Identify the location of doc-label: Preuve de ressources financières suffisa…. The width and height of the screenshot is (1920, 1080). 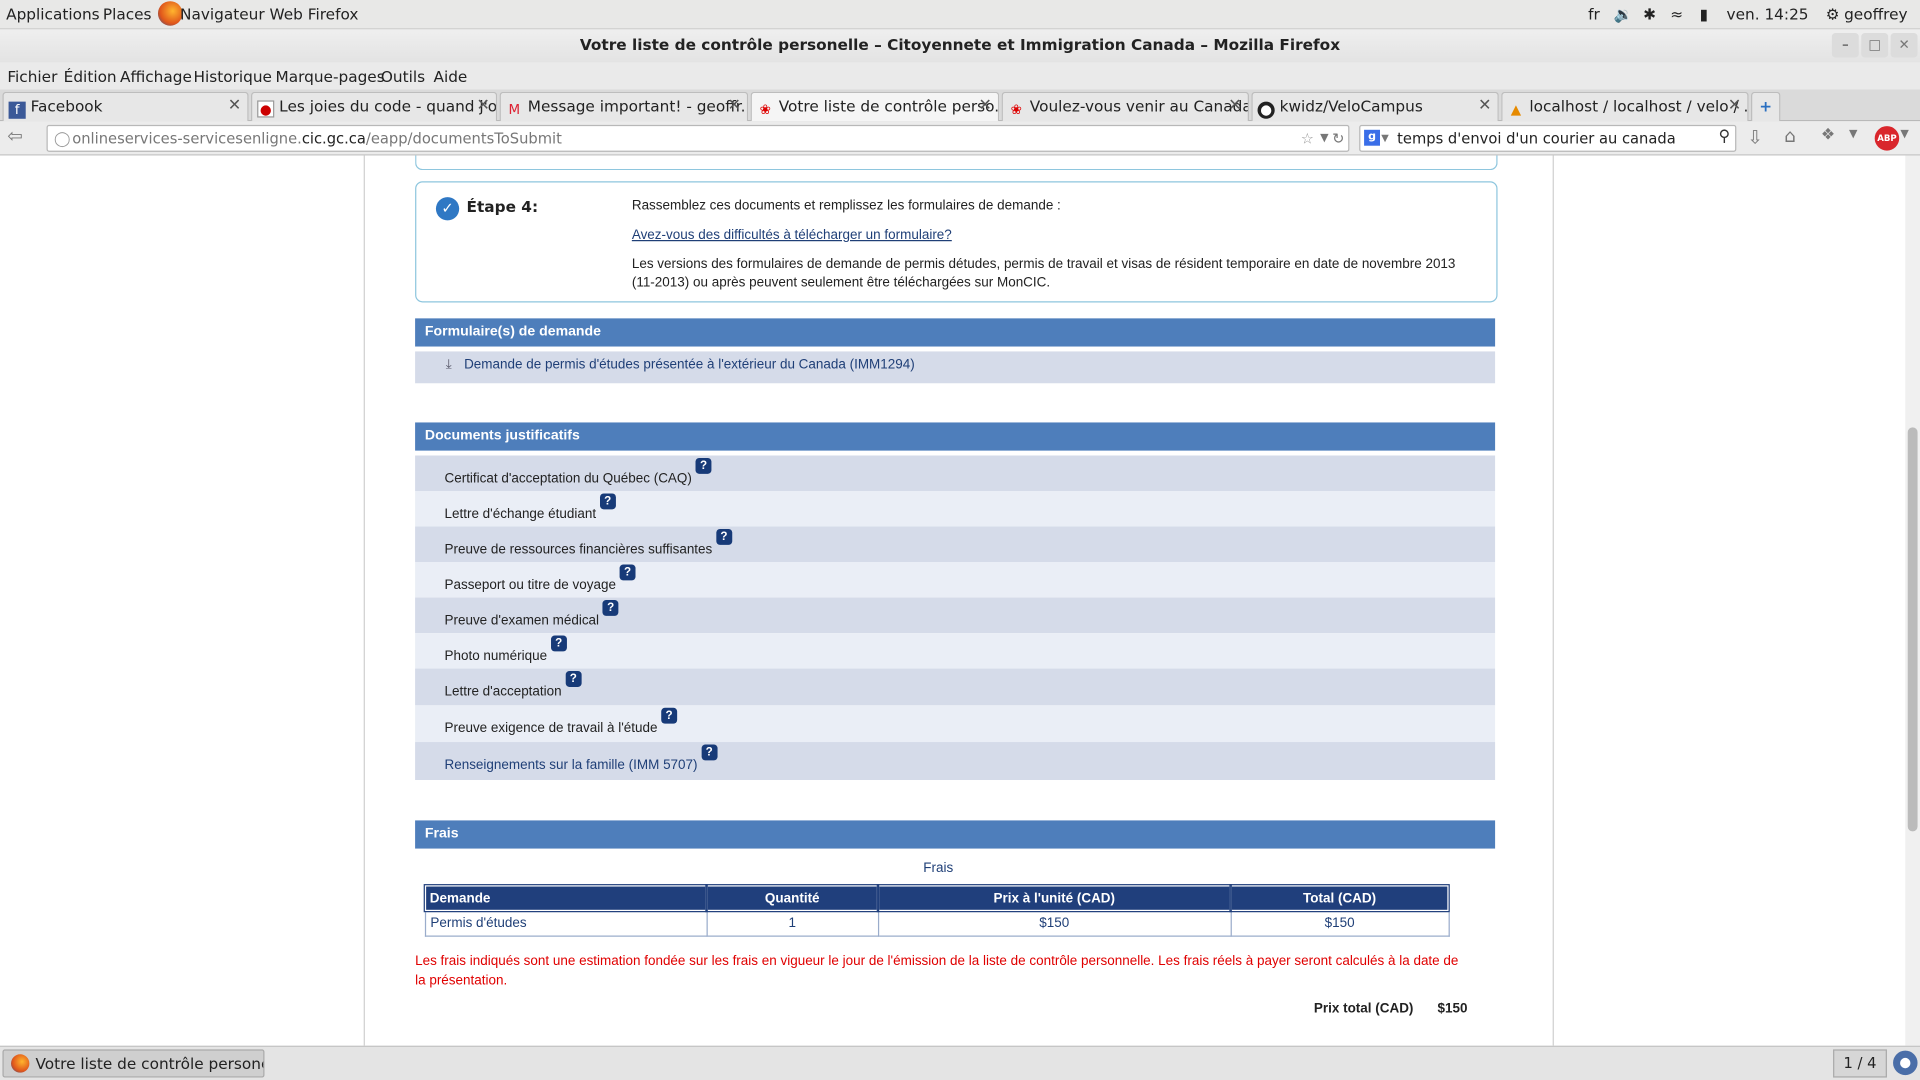
(588, 543).